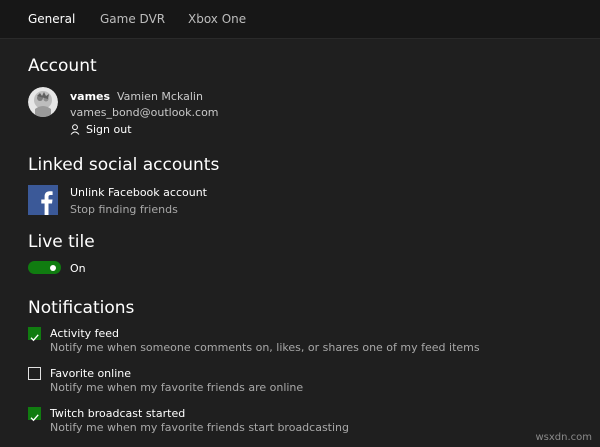  Describe the element at coordinates (43, 200) in the screenshot. I see `facebook-icon` at that location.